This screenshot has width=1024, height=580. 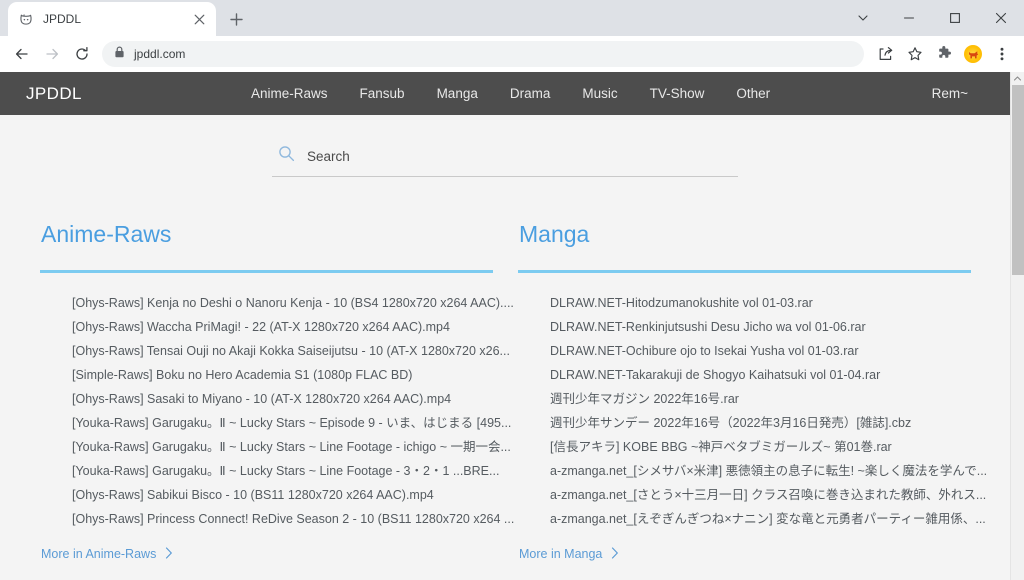 What do you see at coordinates (909, 18) in the screenshot?
I see `minimize-icon` at bounding box center [909, 18].